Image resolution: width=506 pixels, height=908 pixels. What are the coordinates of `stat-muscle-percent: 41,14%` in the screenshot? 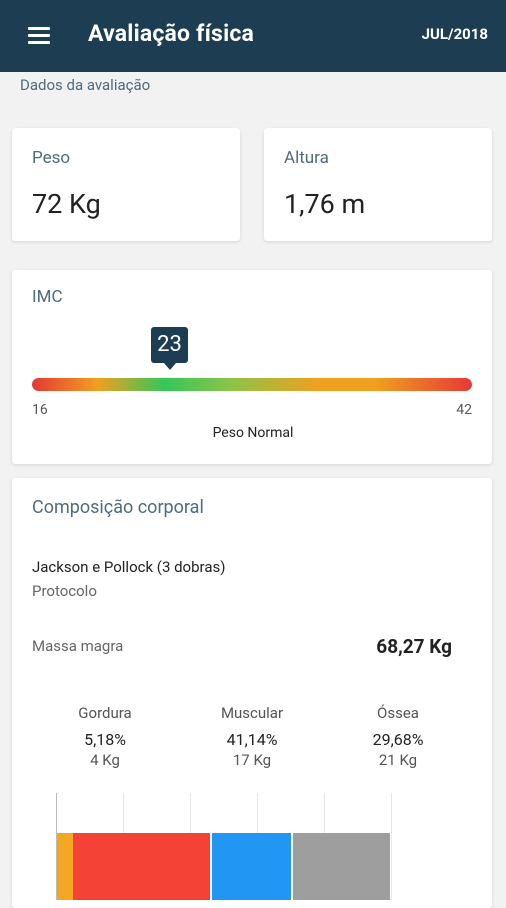 It's located at (252, 739).